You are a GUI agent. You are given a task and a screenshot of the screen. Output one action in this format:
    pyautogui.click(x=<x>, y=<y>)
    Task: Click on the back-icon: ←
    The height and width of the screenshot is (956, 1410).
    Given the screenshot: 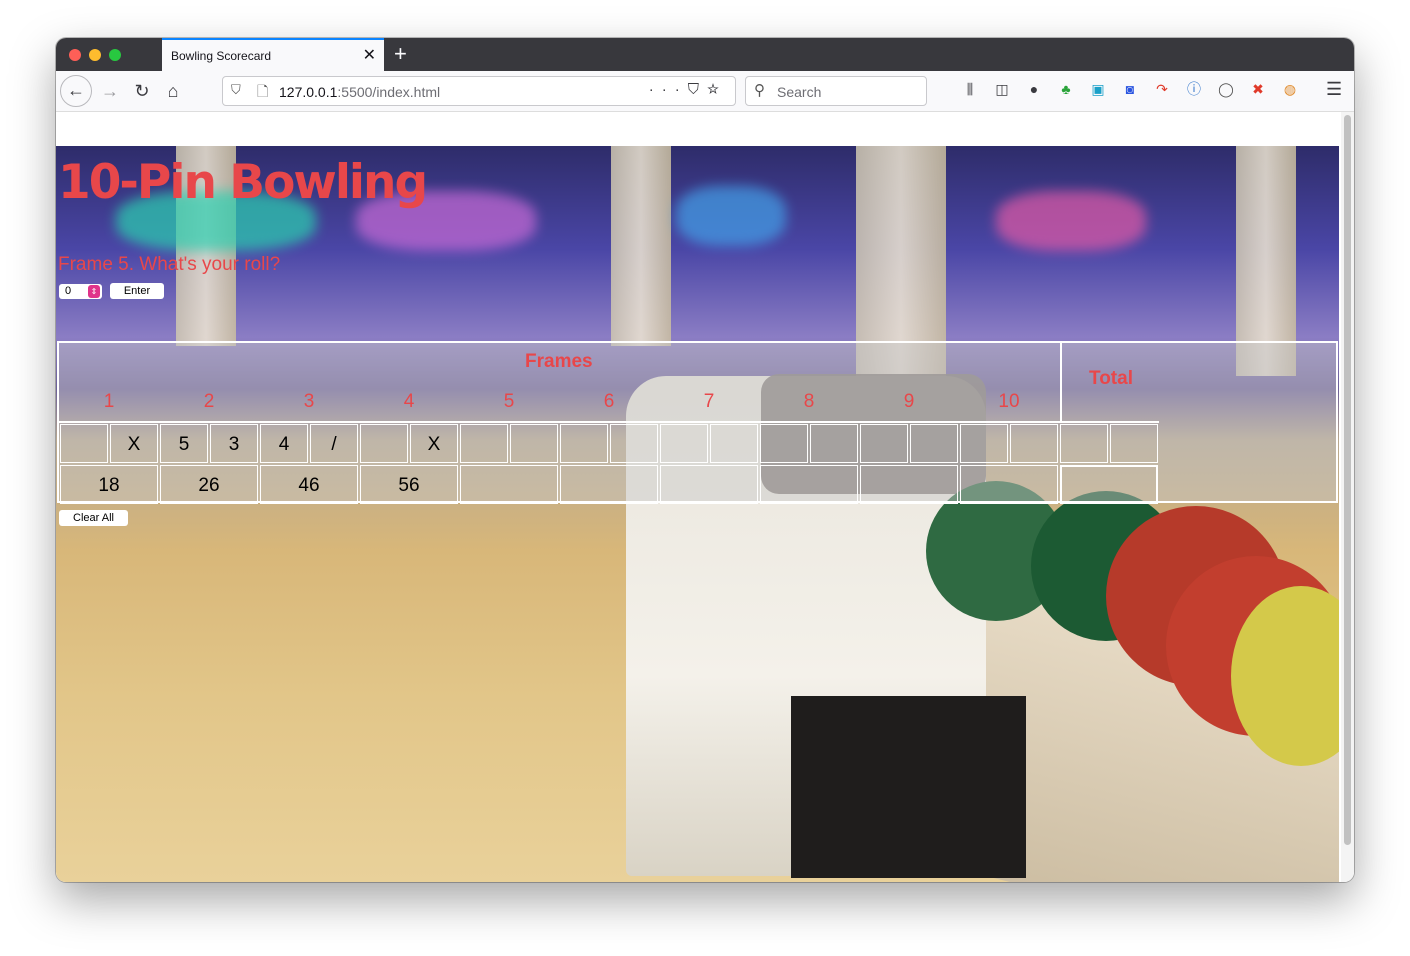 What is the action you would take?
    pyautogui.click(x=76, y=91)
    